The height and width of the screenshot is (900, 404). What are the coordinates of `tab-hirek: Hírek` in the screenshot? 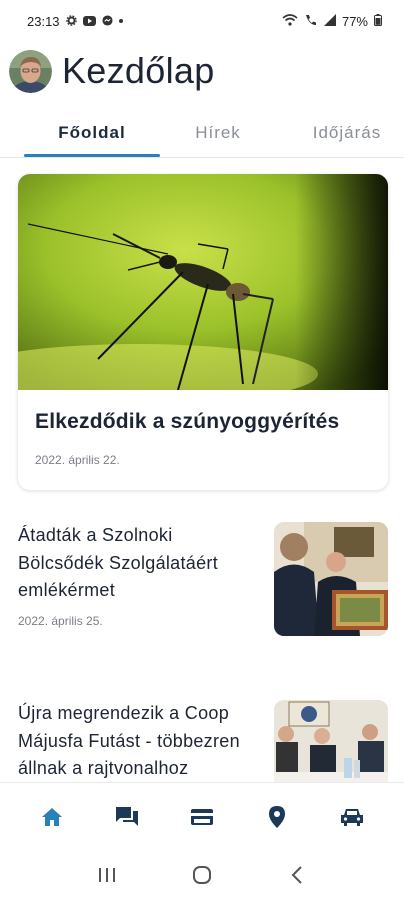 It's located at (218, 133).